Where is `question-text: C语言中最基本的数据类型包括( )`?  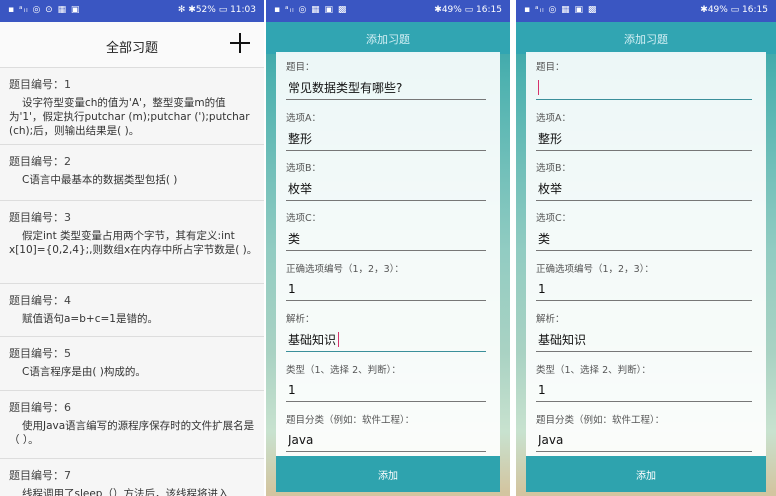
question-text: C语言中最基本的数据类型包括( ) is located at coordinates (100, 180).